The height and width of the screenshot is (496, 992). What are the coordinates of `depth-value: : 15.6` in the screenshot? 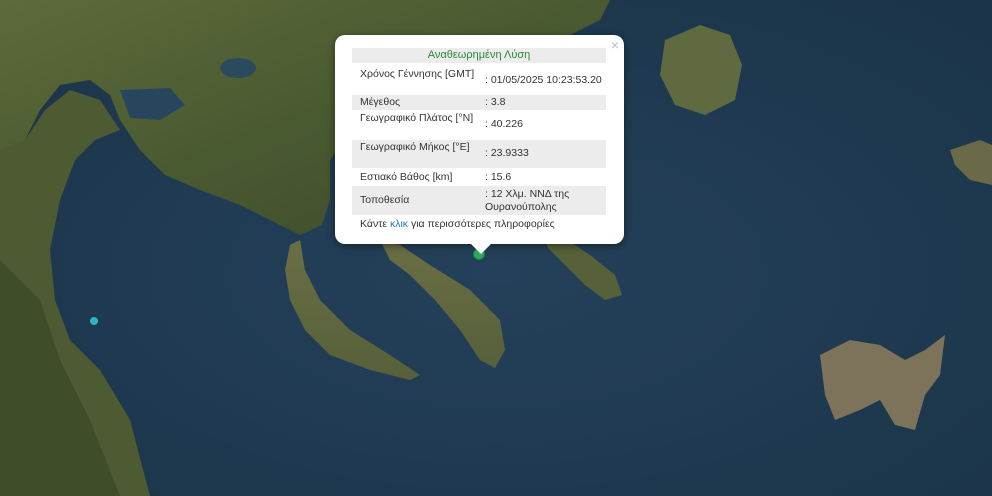 It's located at (498, 177).